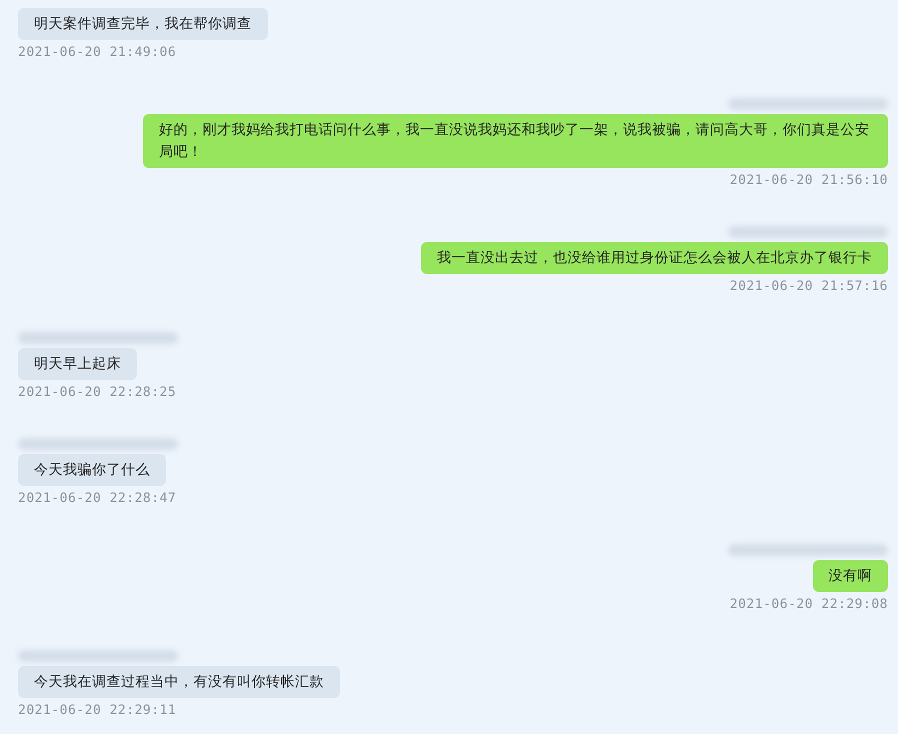 This screenshot has height=734, width=898. I want to click on message-bubble: 今天我骗你了什么, so click(92, 470).